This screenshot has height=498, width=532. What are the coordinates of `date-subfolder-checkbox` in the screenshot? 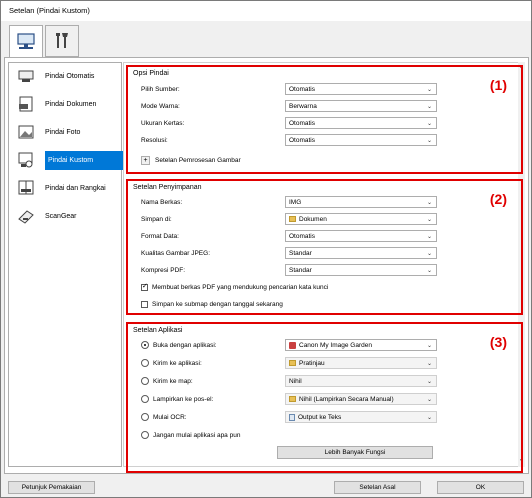 It's located at (144, 304).